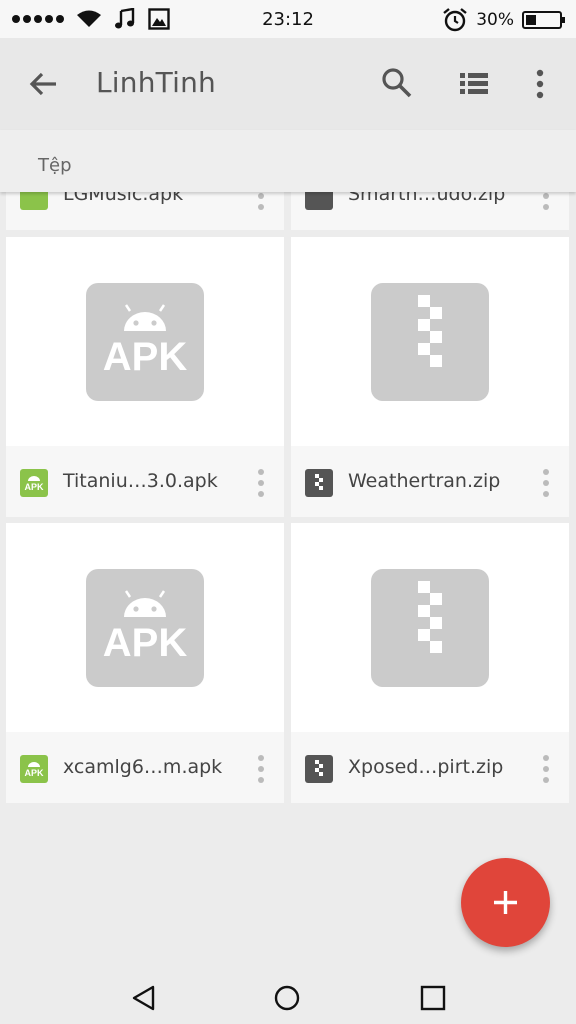 The height and width of the screenshot is (1024, 576). I want to click on file-card: Xposed…pirt.zip, so click(430, 663).